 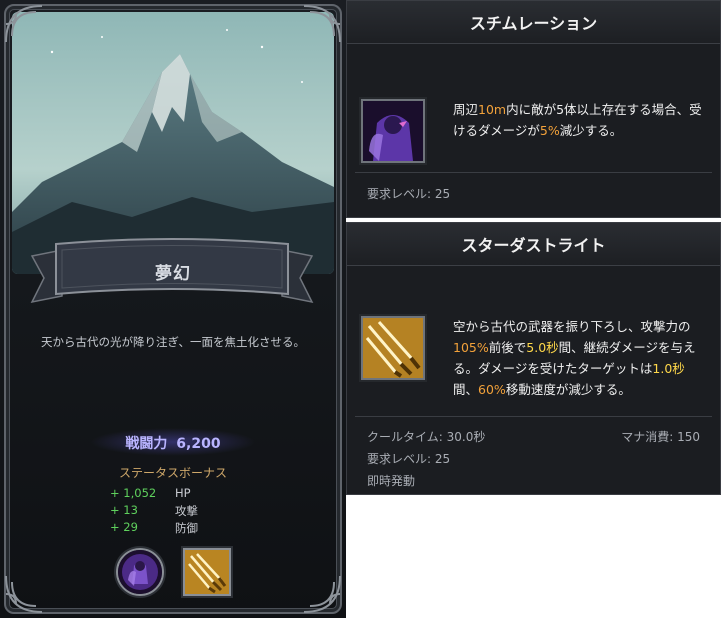 What do you see at coordinates (660, 437) in the screenshot?
I see `mana-cost: マナ消費: 150` at bounding box center [660, 437].